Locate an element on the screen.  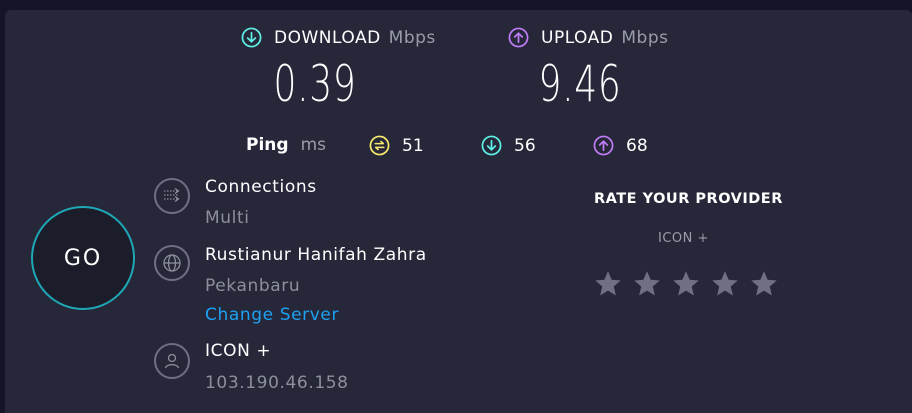
connections-icon is located at coordinates (172, 196).